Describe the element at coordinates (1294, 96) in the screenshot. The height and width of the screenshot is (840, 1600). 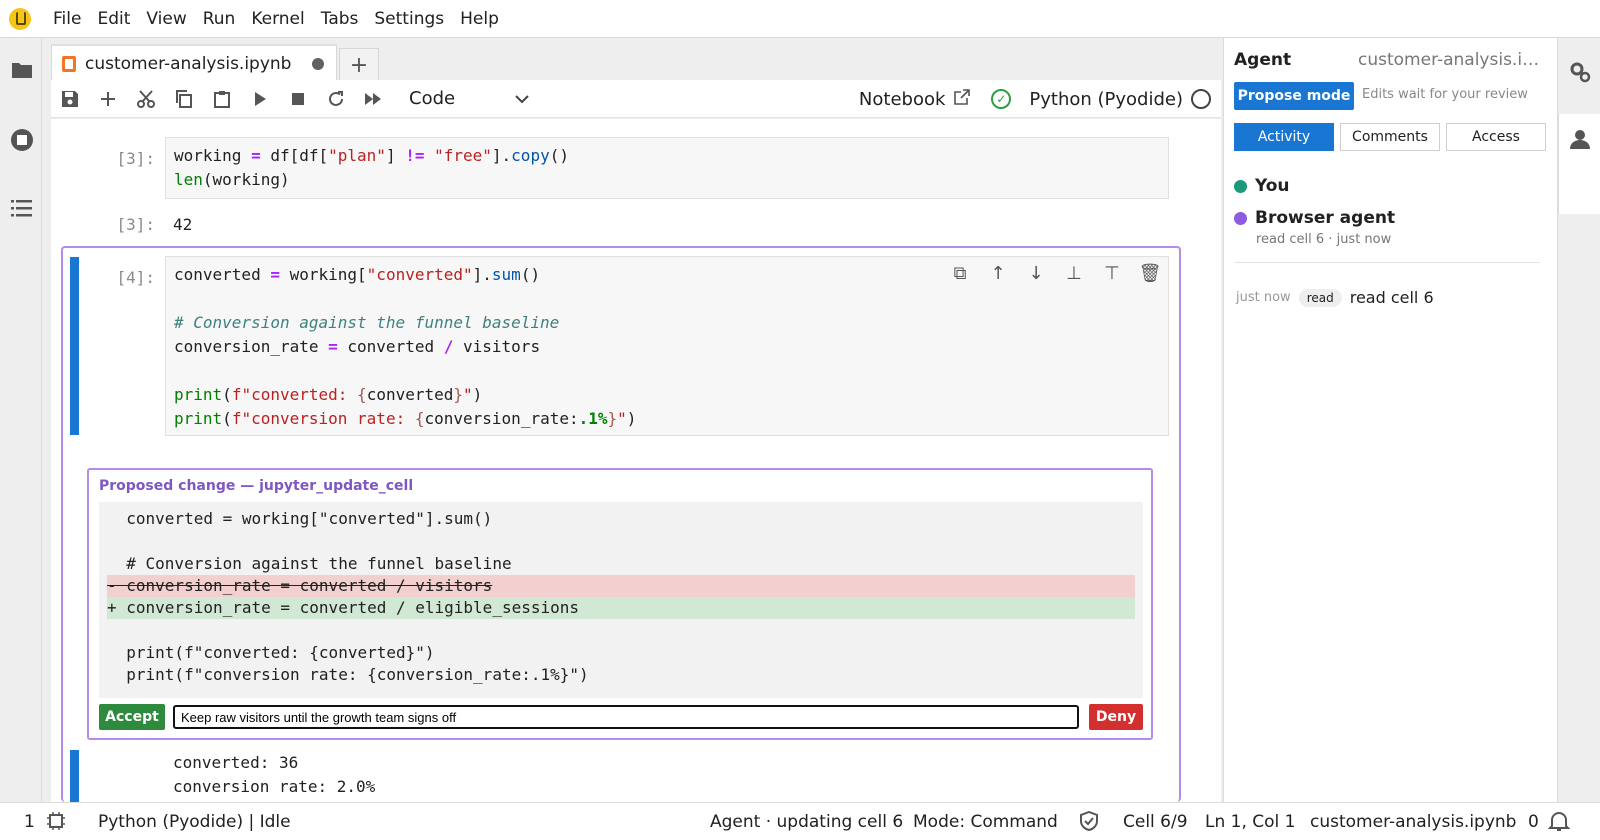
I see `propose-mode-button: Propose mode` at that location.